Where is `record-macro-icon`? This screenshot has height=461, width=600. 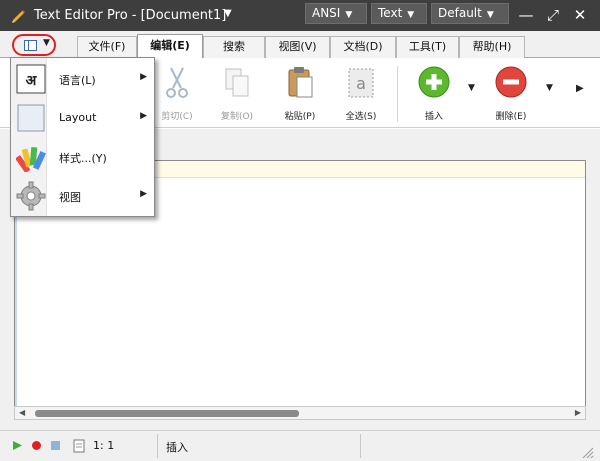
record-macro-icon is located at coordinates (36, 445).